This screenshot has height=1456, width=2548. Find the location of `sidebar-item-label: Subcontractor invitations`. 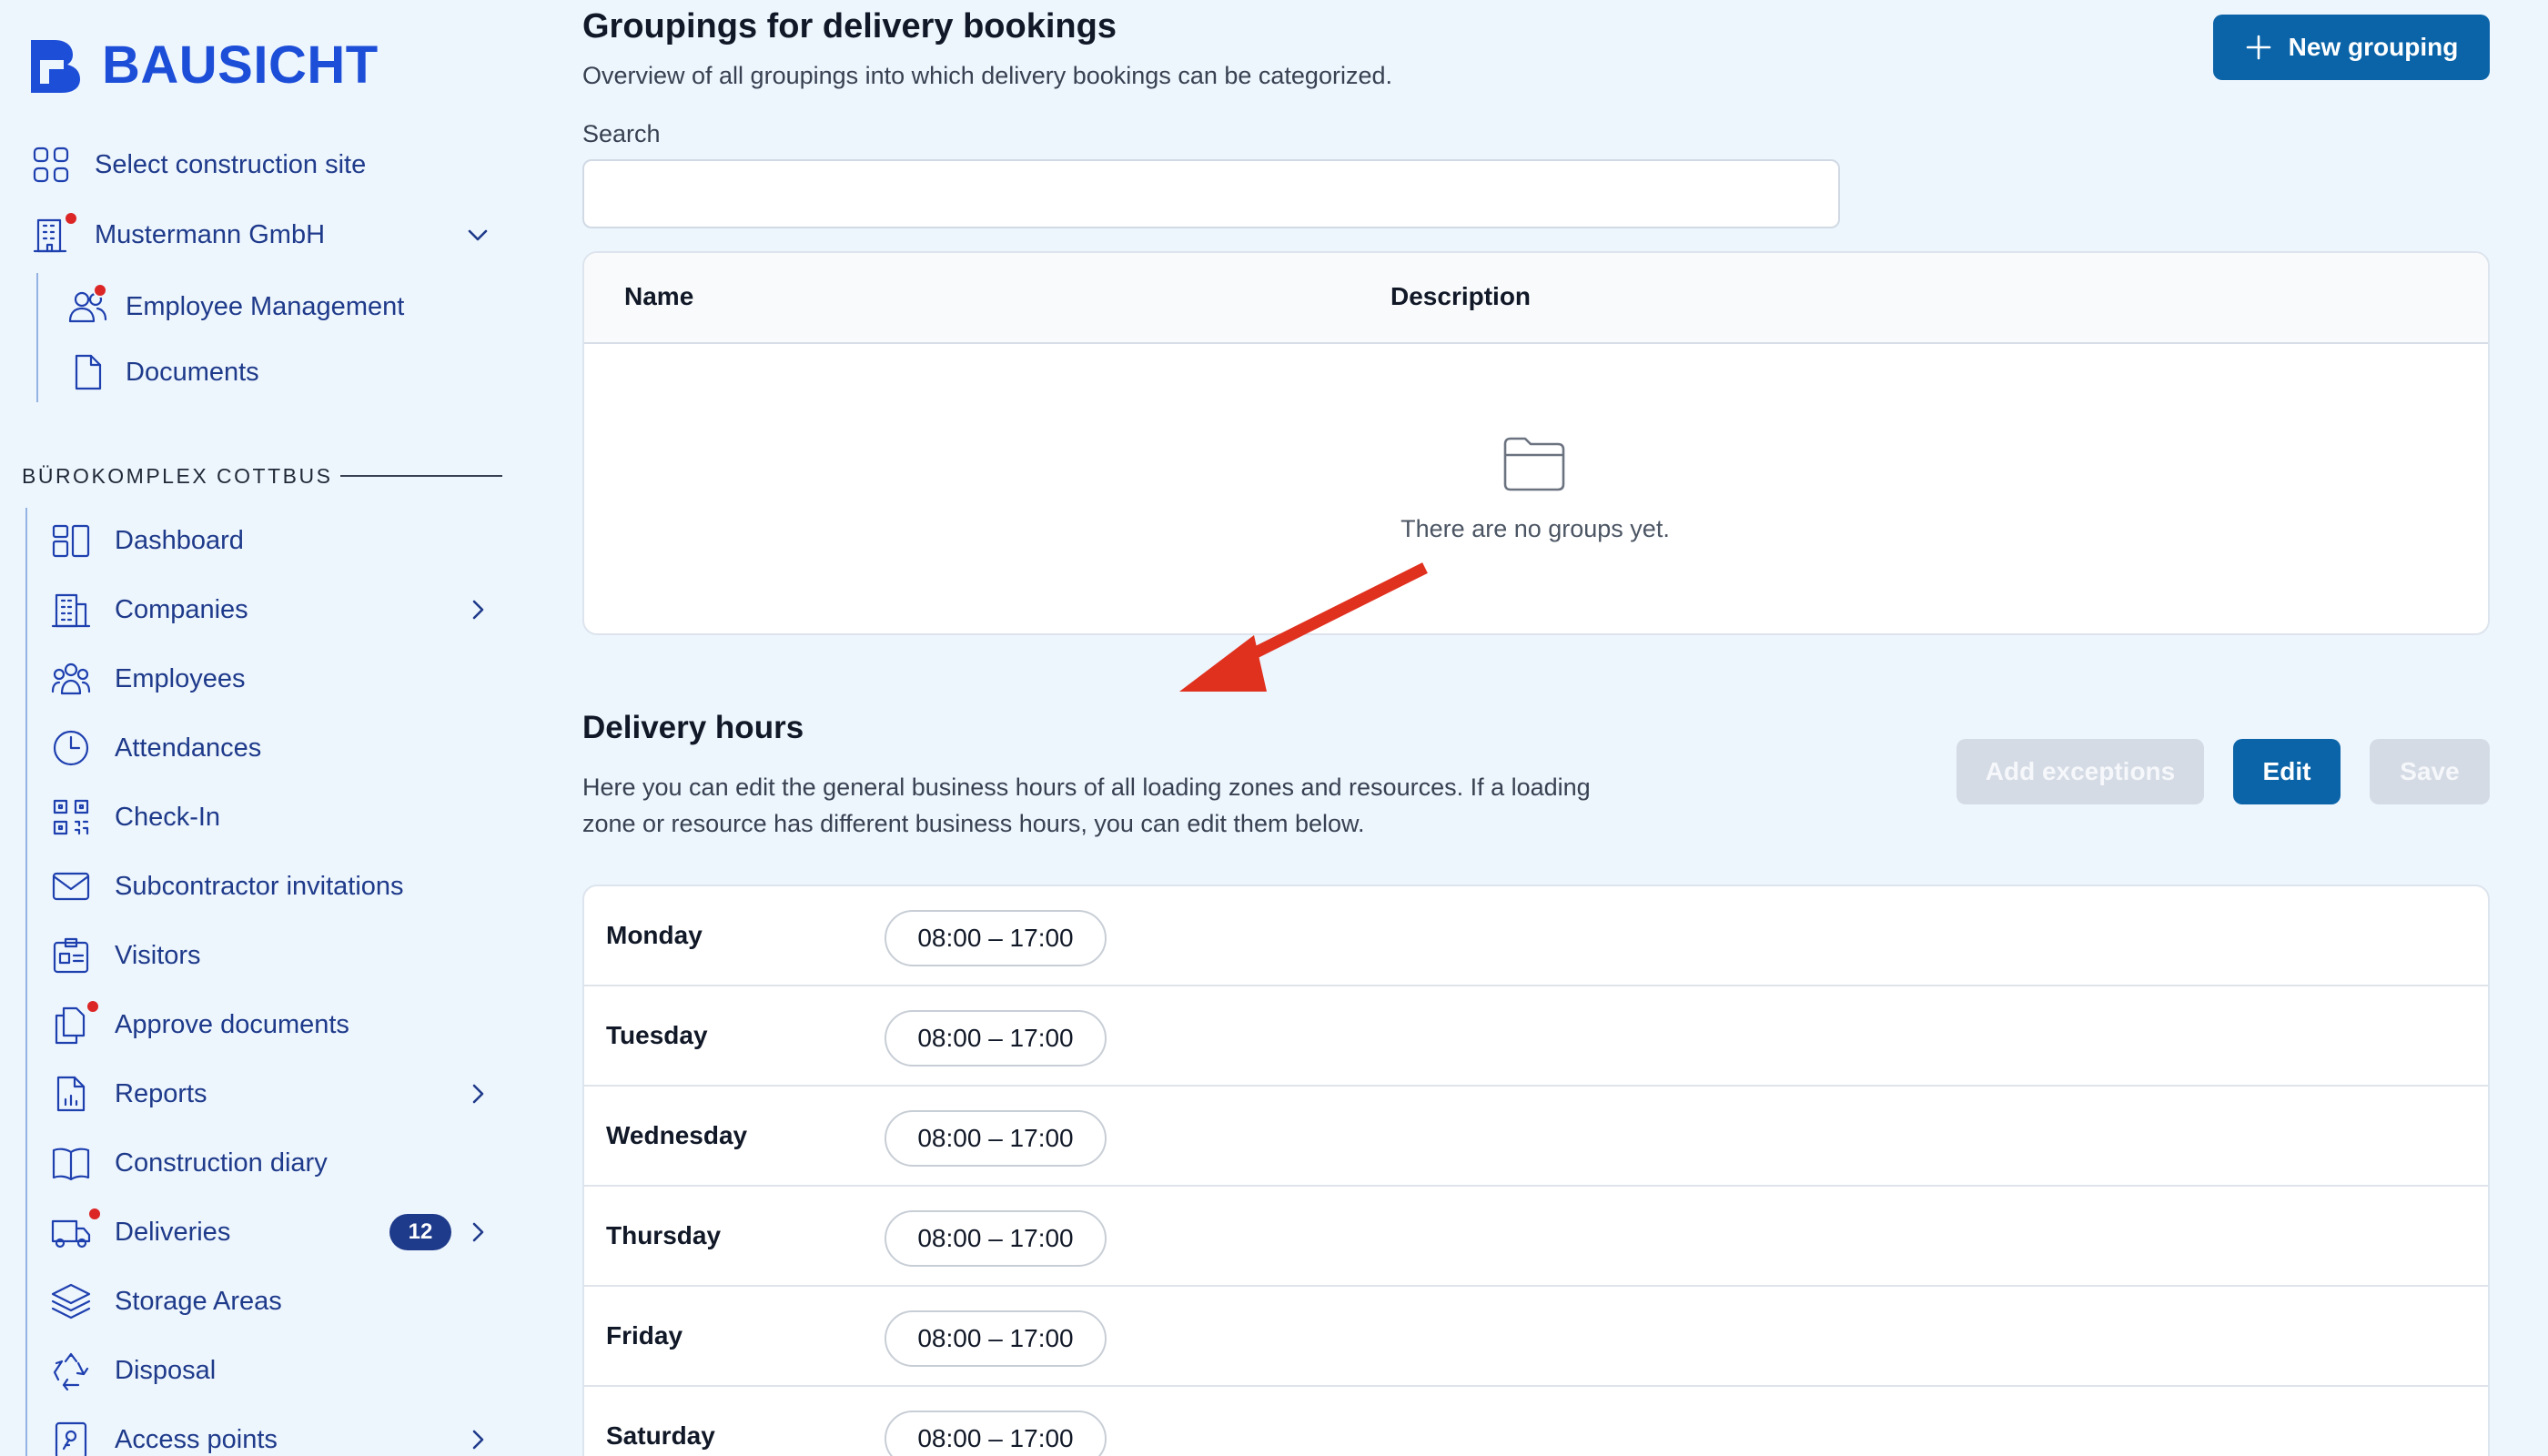

sidebar-item-label: Subcontractor invitations is located at coordinates (260, 886).